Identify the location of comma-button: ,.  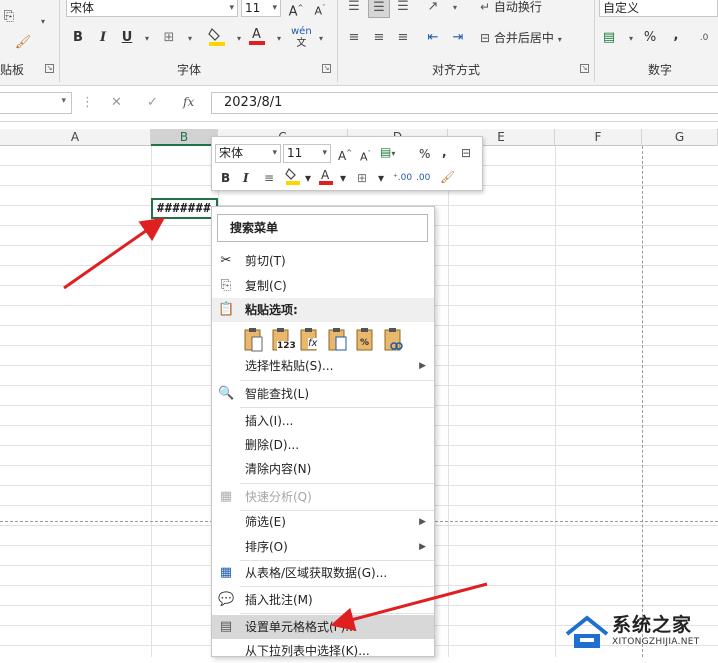
(676, 36).